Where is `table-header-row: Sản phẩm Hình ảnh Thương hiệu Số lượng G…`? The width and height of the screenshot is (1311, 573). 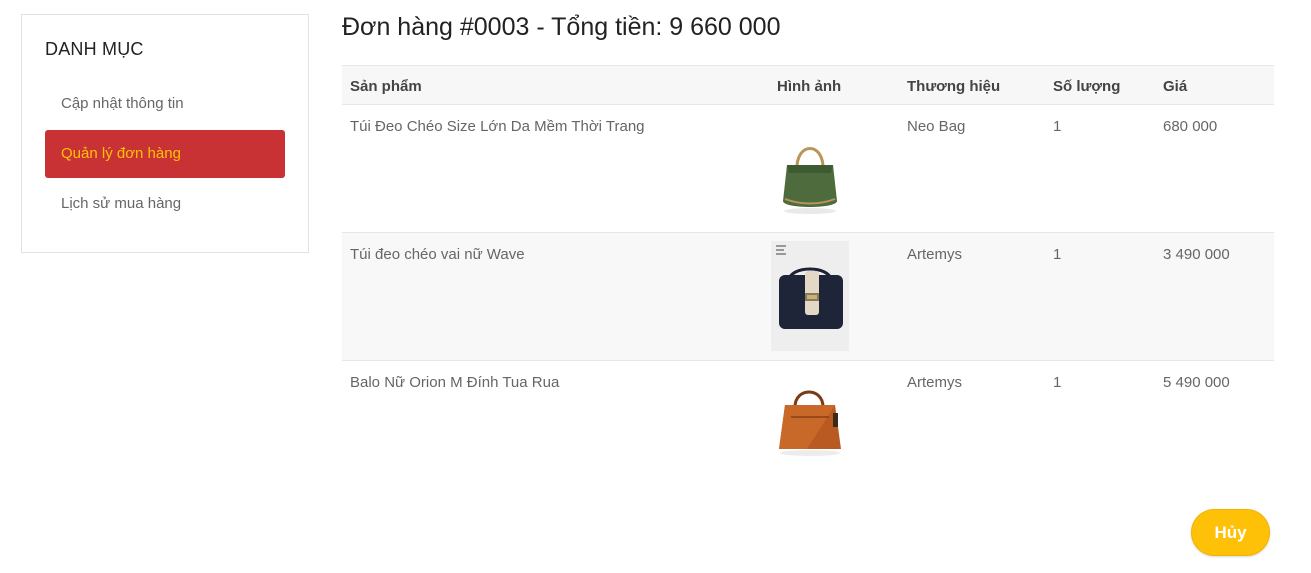 table-header-row: Sản phẩm Hình ảnh Thương hiệu Số lượng G… is located at coordinates (808, 85).